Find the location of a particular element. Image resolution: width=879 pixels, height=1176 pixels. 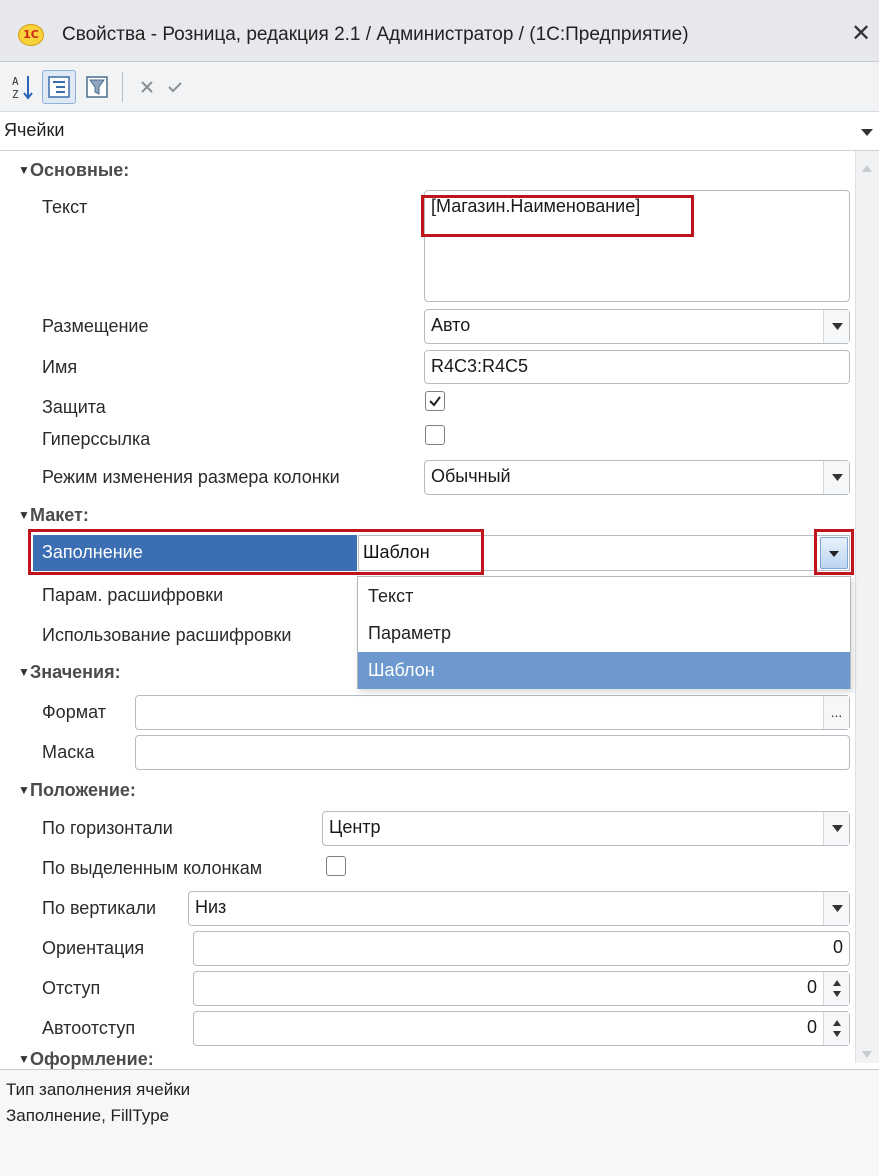

toolbar-separator is located at coordinates (122, 87).